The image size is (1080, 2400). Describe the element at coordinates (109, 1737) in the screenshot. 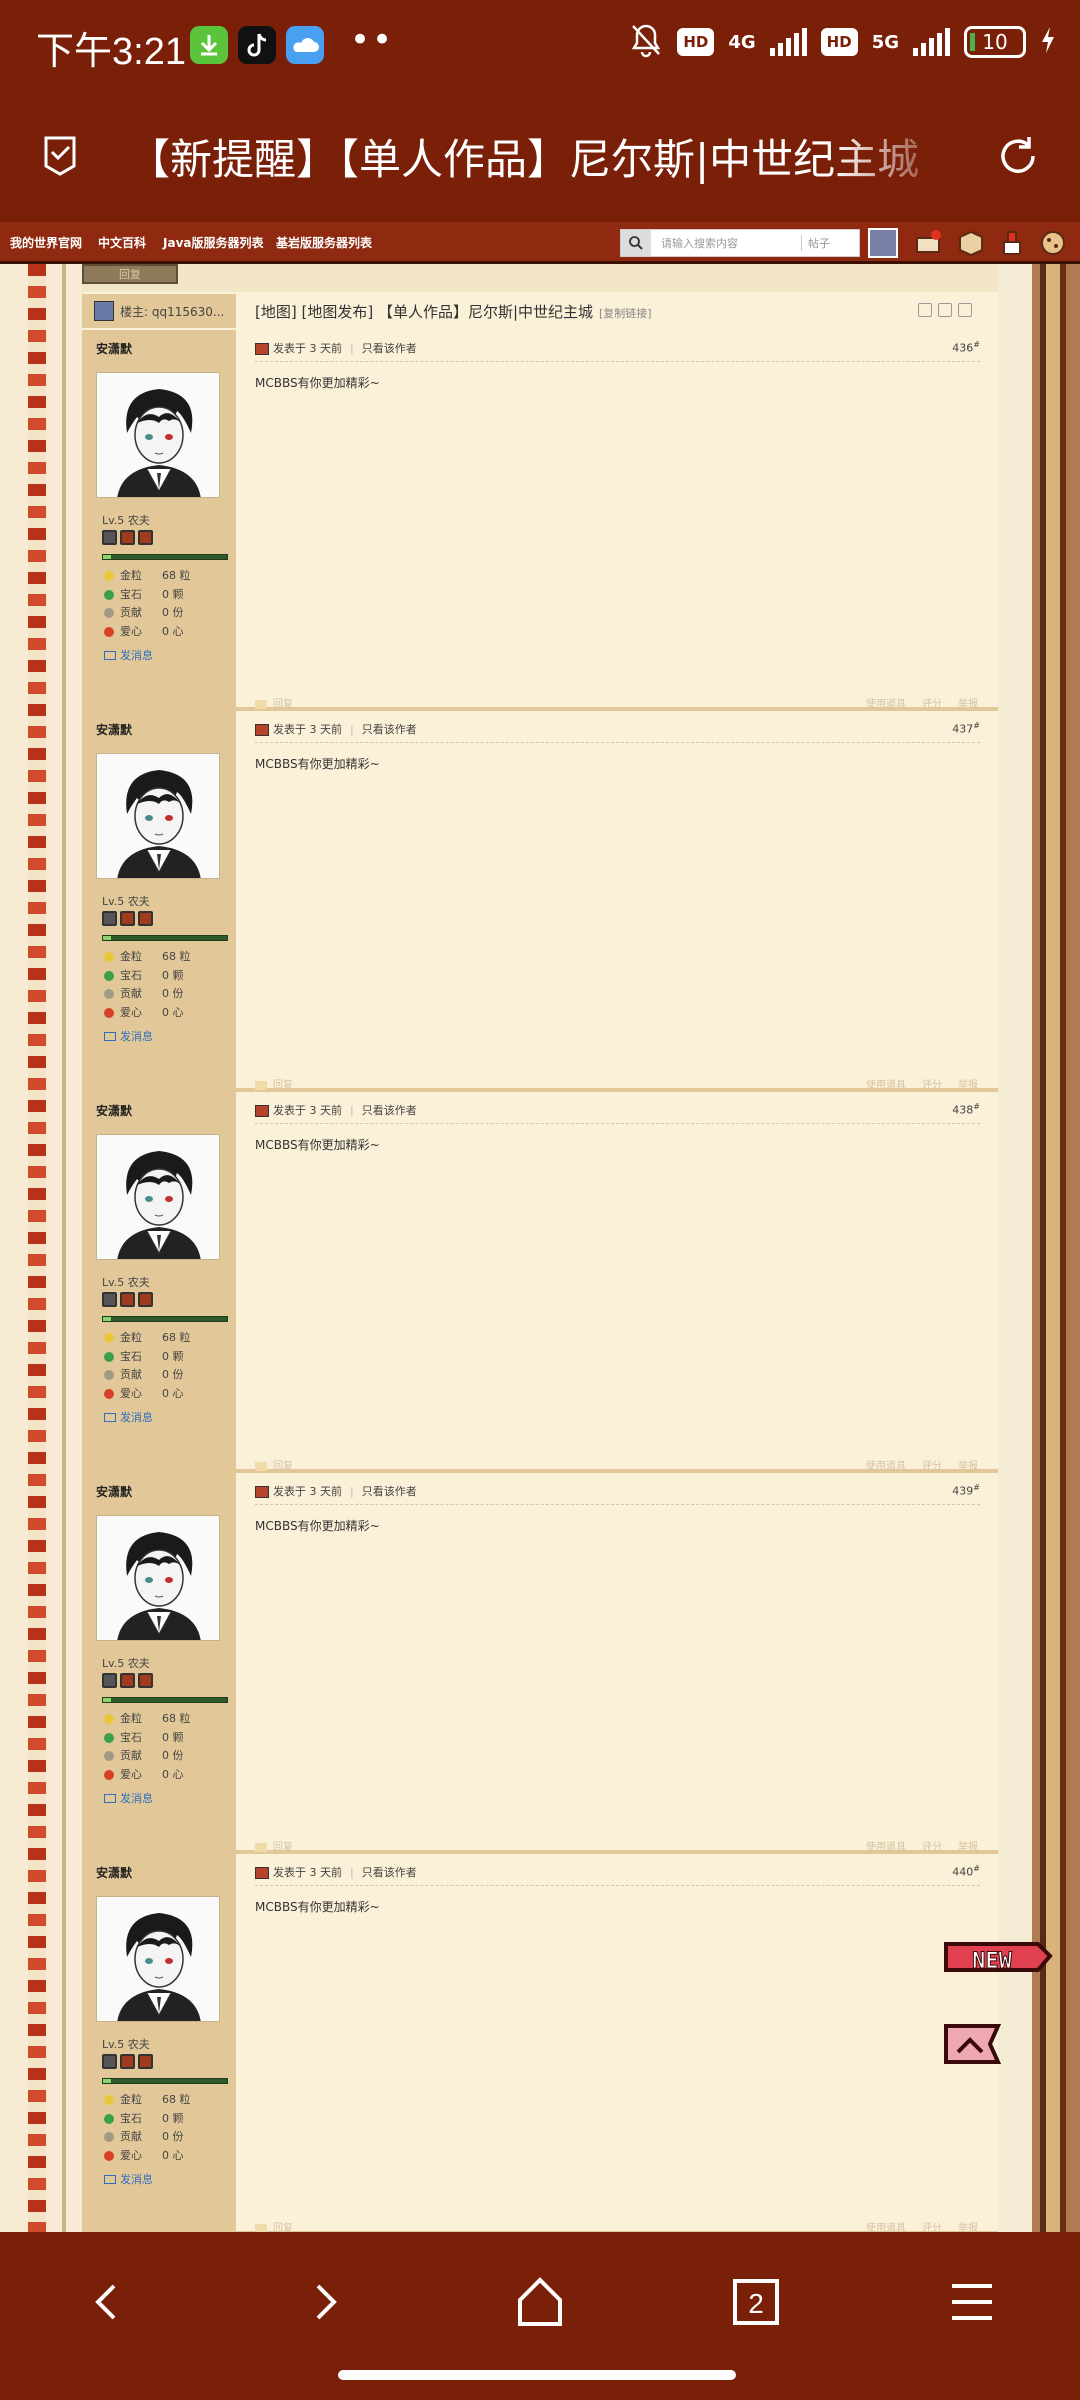

I see `gem-icon` at that location.